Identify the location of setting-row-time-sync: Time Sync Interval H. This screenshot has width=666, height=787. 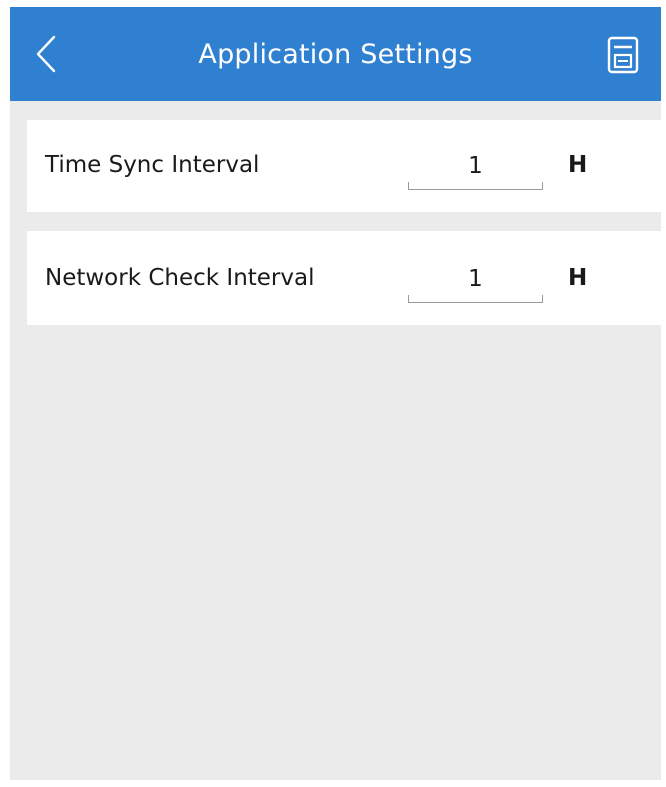
(344, 166).